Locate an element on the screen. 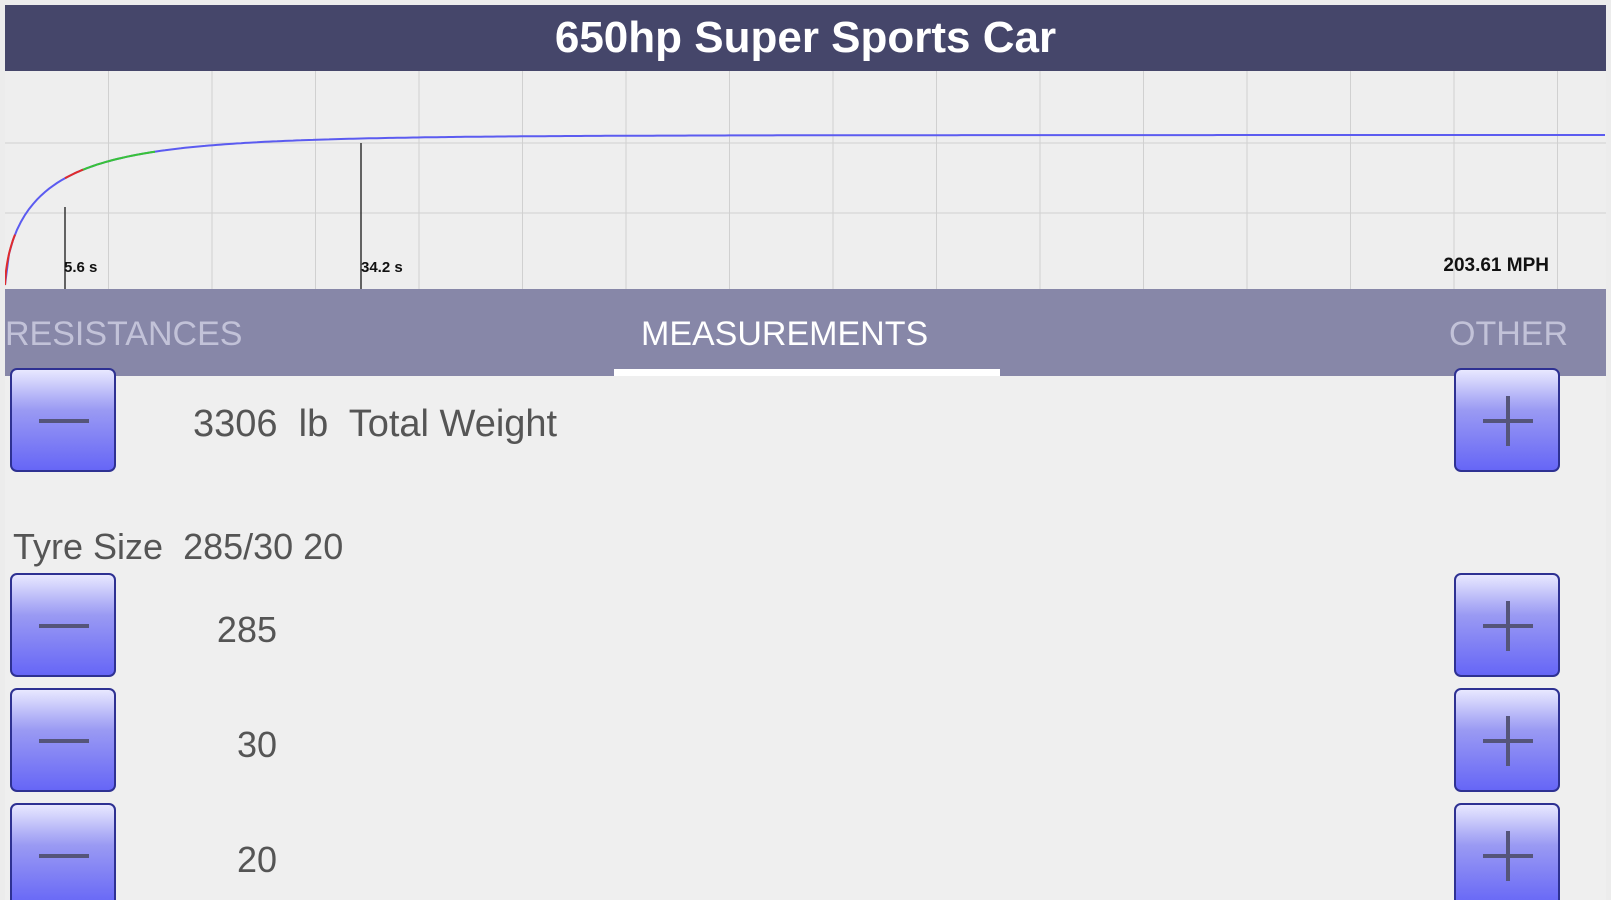 Image resolution: width=1611 pixels, height=900 pixels. marker-label-1: 5.6 s is located at coordinates (80, 267).